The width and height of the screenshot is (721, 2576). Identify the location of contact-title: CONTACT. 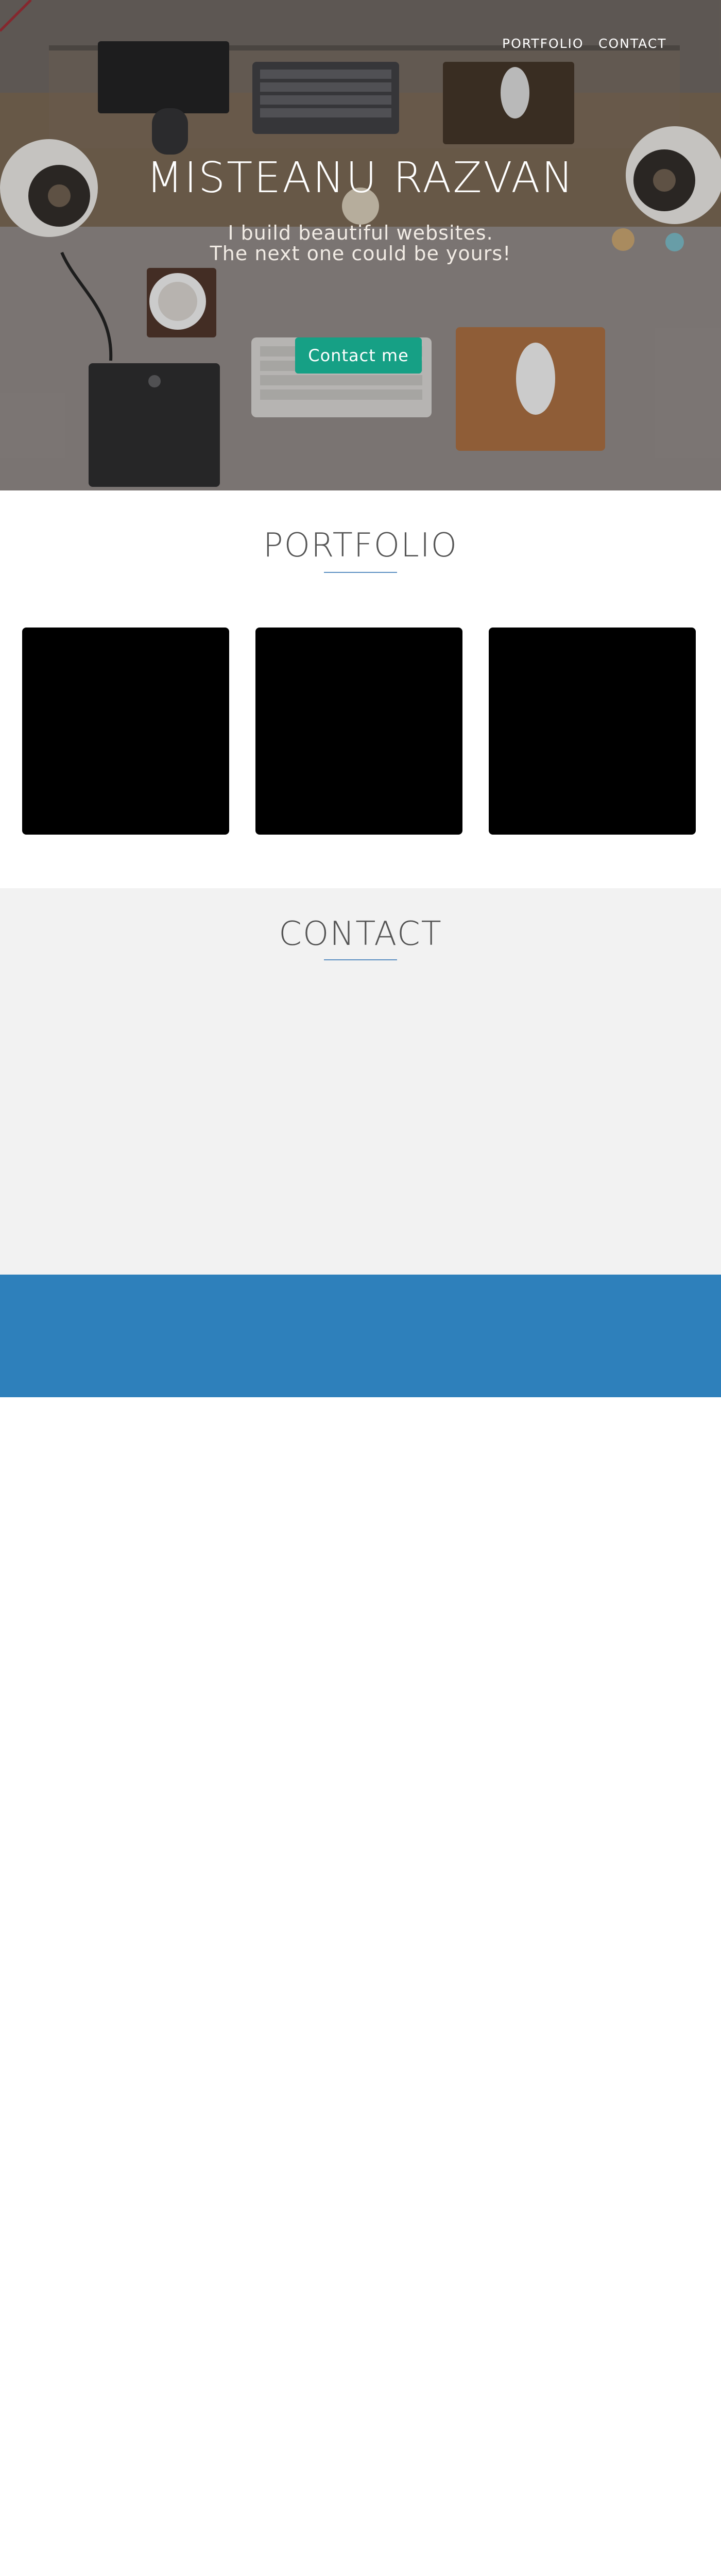
(360, 934).